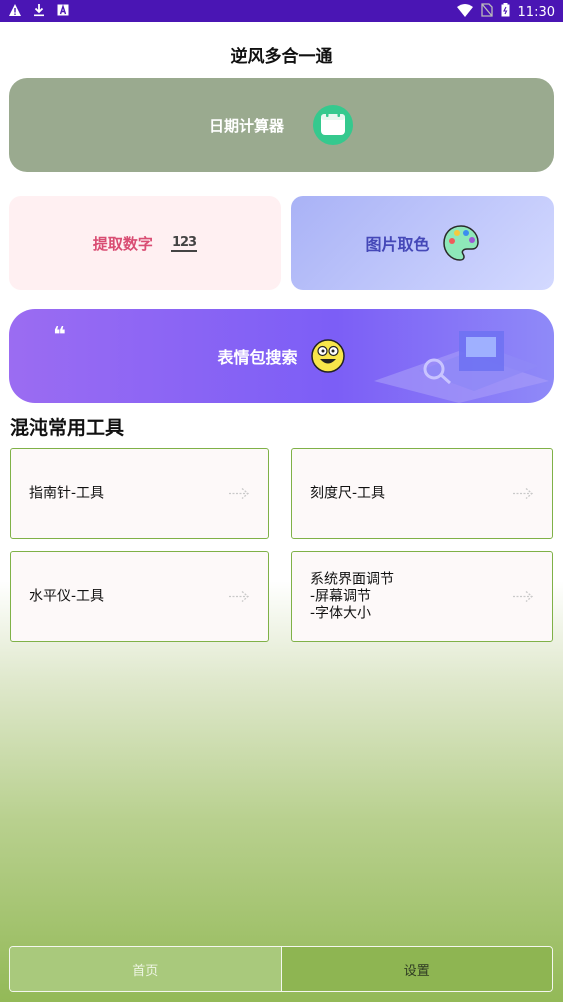 The image size is (563, 1002). I want to click on extract-number-card: 提取数字 123, so click(145, 243).